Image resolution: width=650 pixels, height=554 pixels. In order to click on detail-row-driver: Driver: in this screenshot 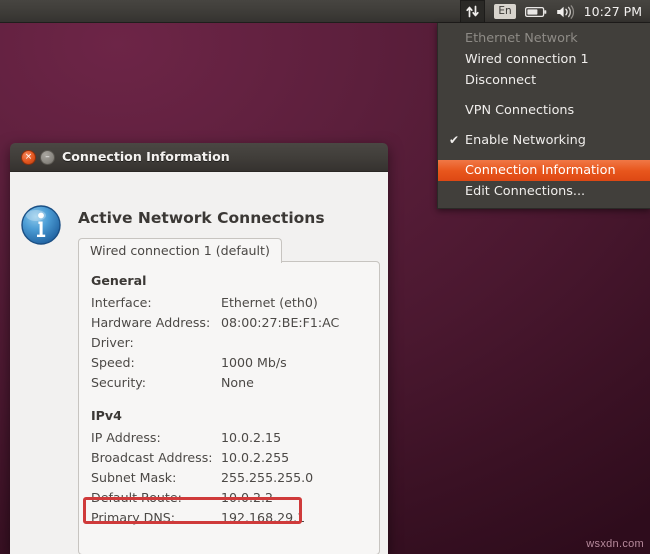, I will do `click(231, 342)`.